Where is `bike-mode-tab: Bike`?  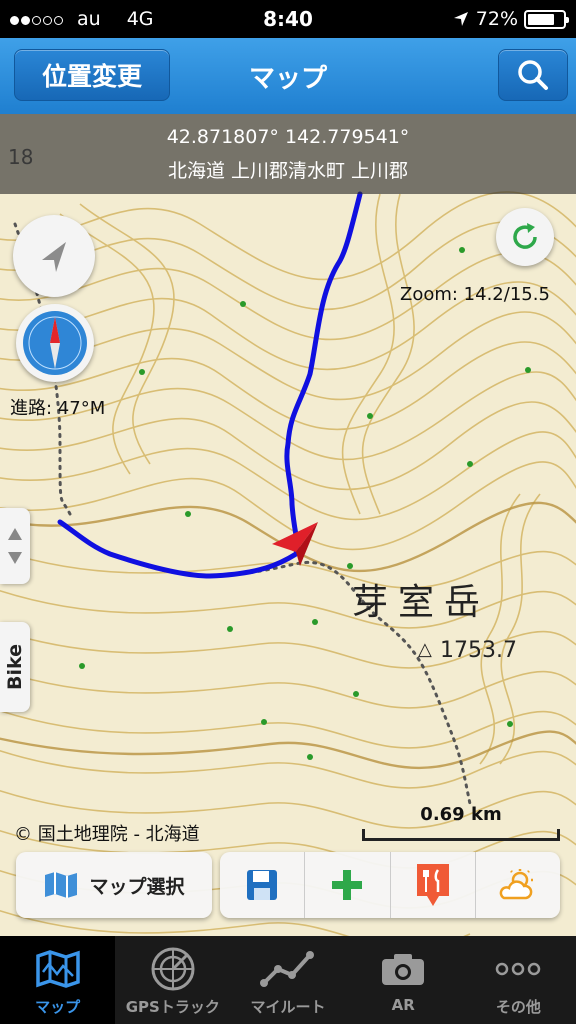 bike-mode-tab: Bike is located at coordinates (15, 667).